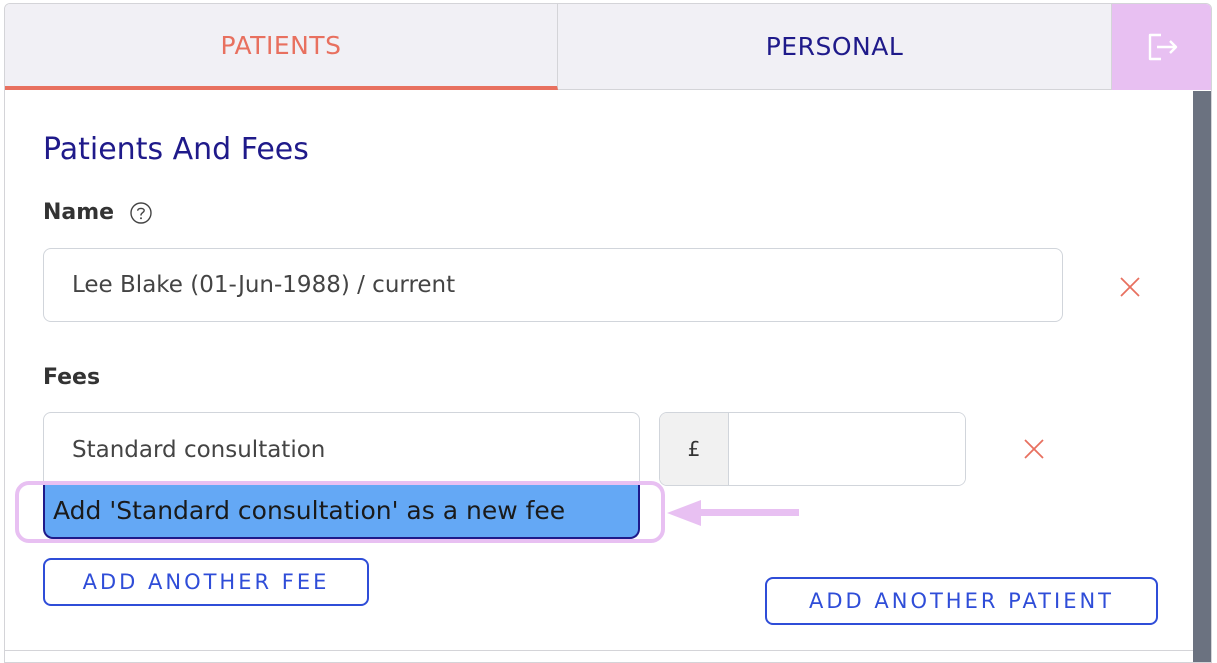 The height and width of the screenshot is (663, 1217). Describe the element at coordinates (835, 47) in the screenshot. I see `tab-personal: PERSONAL` at that location.